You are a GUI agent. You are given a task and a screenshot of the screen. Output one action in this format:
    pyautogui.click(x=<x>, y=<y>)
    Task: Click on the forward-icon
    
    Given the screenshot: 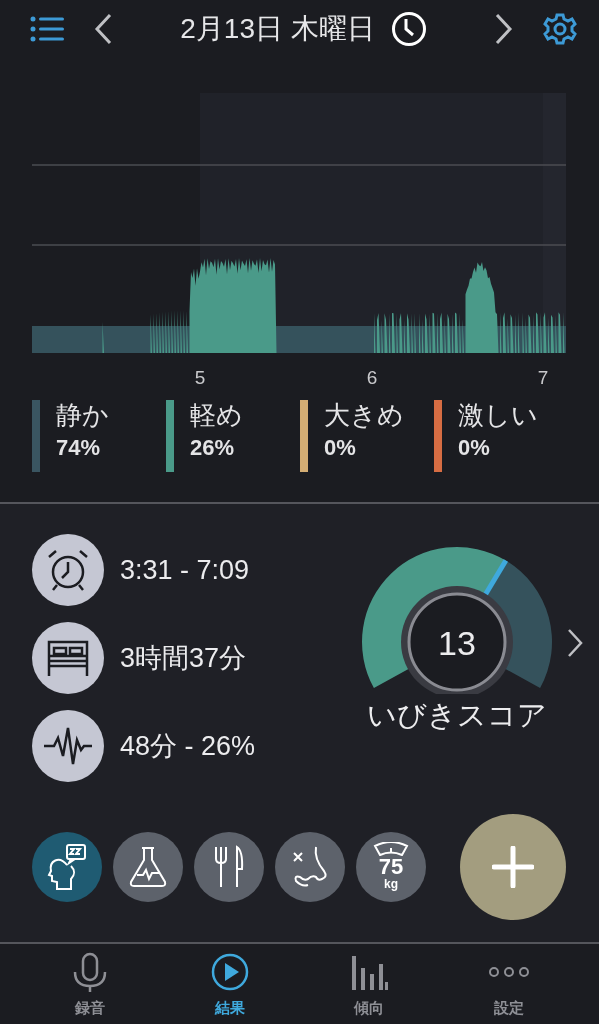 What is the action you would take?
    pyautogui.click(x=503, y=29)
    